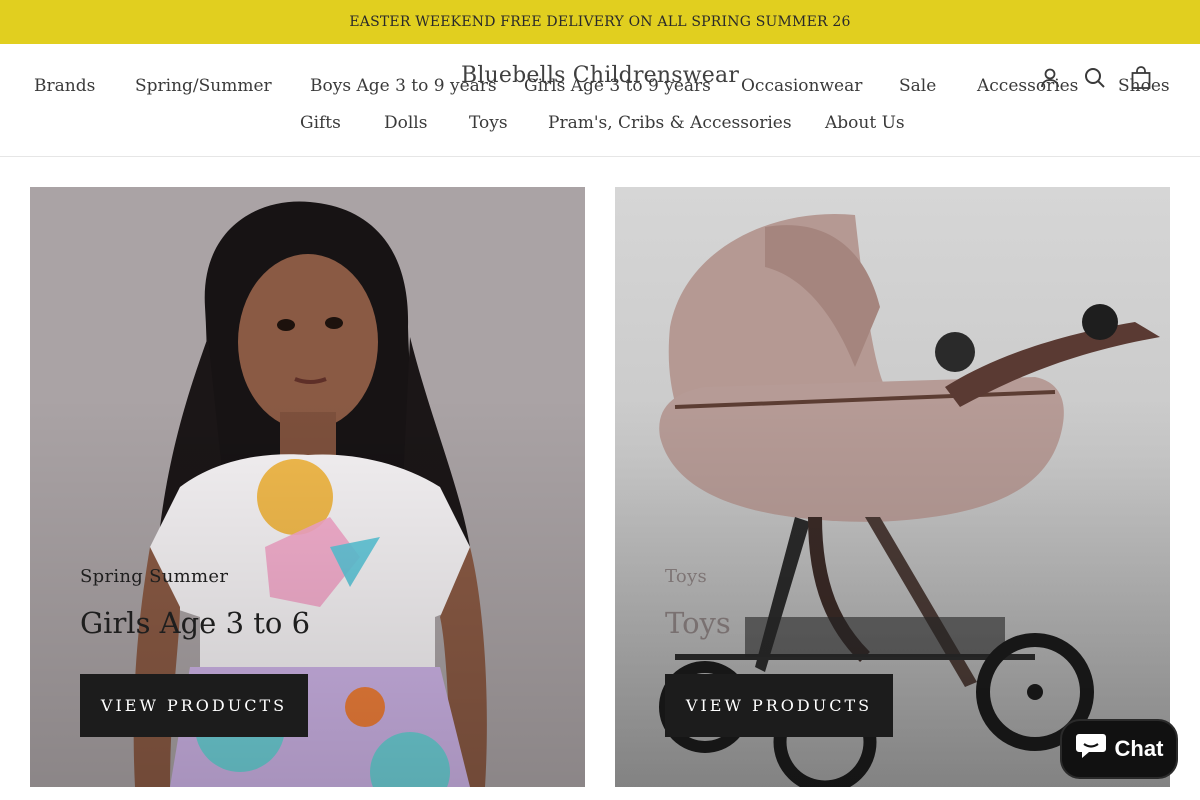 Image resolution: width=1200 pixels, height=800 pixels. Describe the element at coordinates (403, 86) in the screenshot. I see `nav-boys: Boys Age 3 to 9 years` at that location.